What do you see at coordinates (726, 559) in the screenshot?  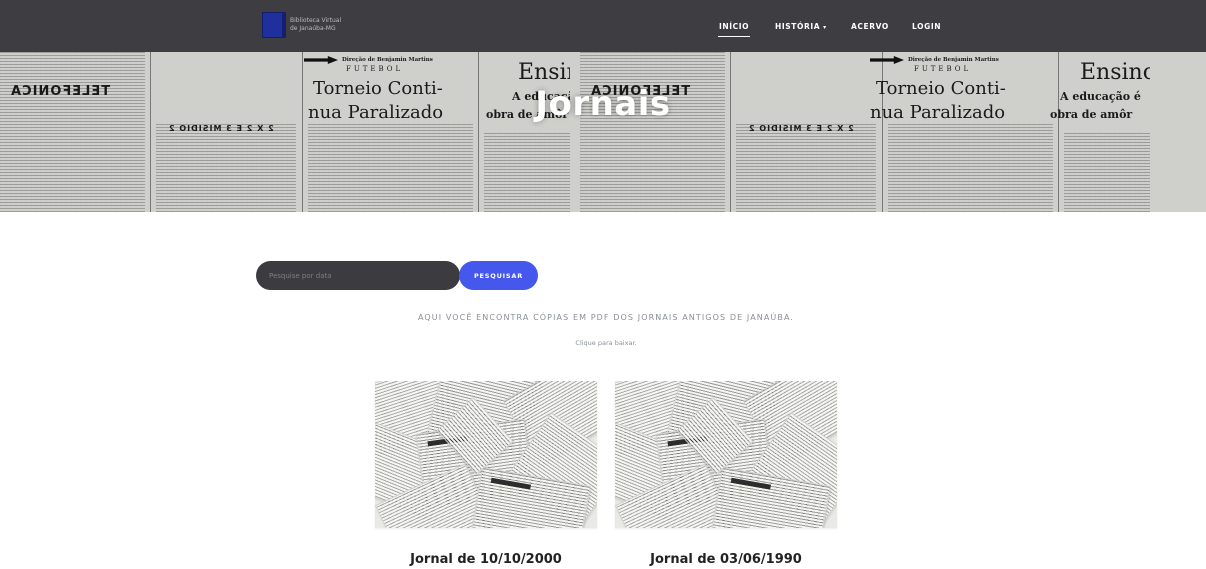 I see `newspaper-title: Jornal de 03/06/1990` at bounding box center [726, 559].